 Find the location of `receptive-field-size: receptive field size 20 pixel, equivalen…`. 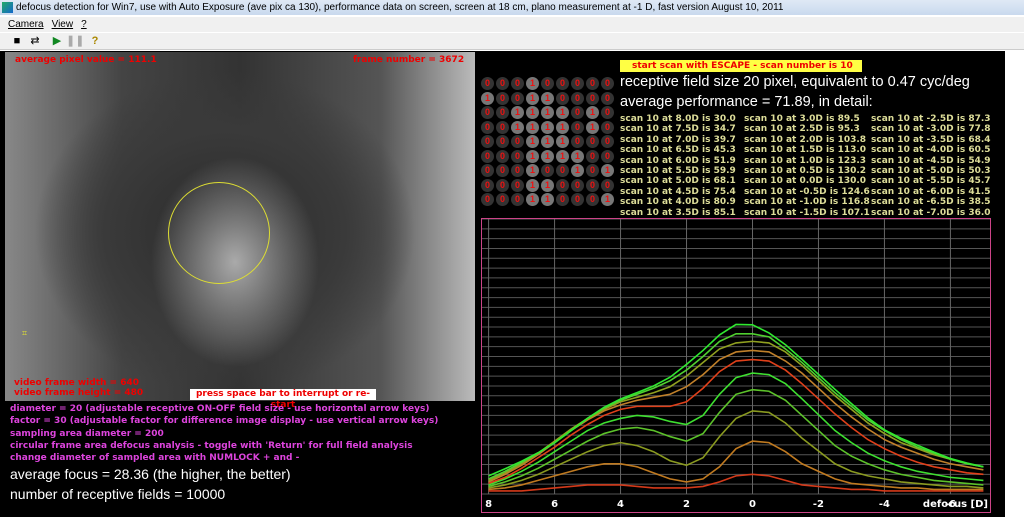

receptive-field-size: receptive field size 20 pixel, equivalen… is located at coordinates (795, 82).